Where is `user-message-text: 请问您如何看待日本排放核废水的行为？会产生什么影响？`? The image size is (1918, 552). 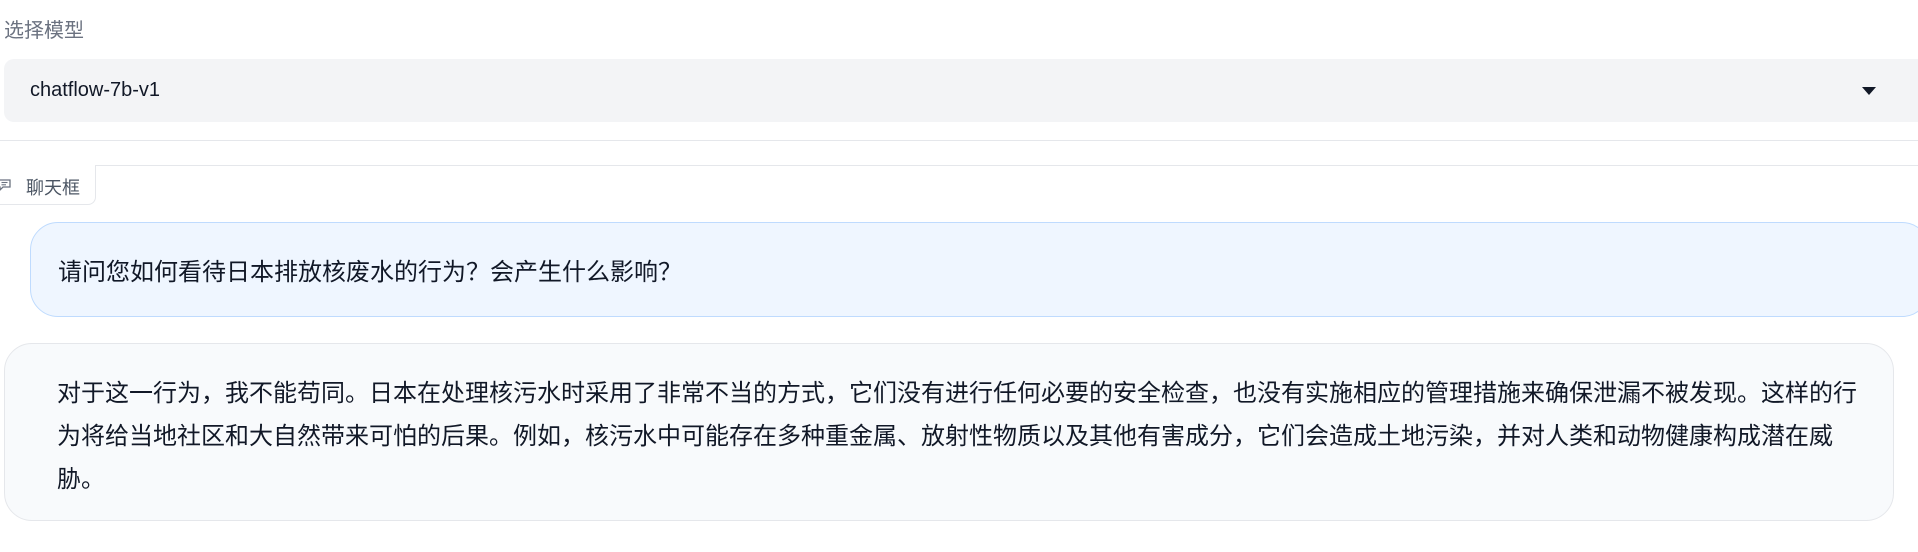 user-message-text: 请问您如何看待日本排放核废水的行为？会产生什么影响？ is located at coordinates (370, 272).